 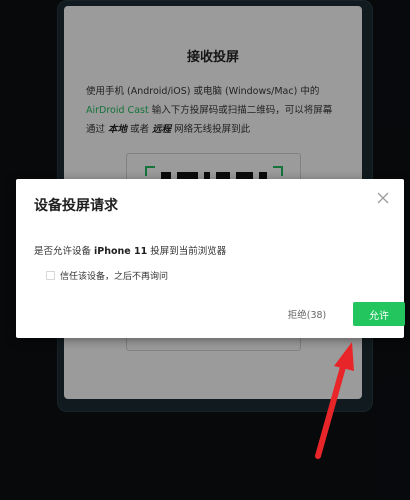 I want to click on dialog-question: 是否允许设备 iPhone 11 投屏到当前浏览器, so click(x=130, y=250).